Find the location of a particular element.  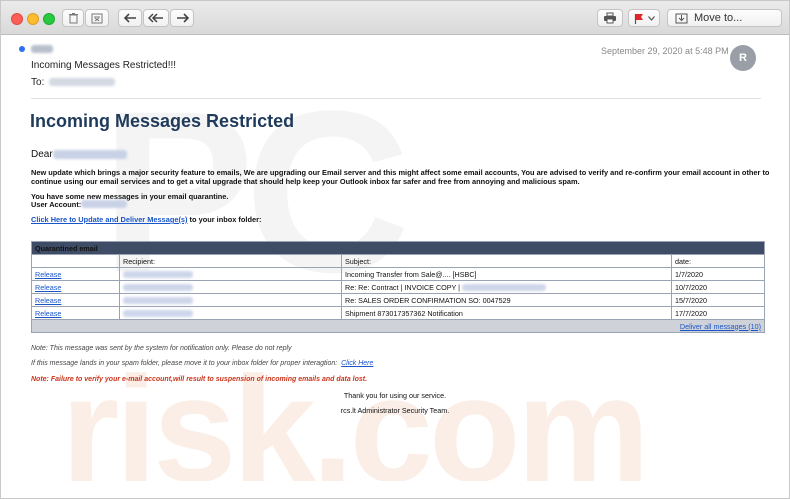

subject-cell: Re: Re: Contract | INVOICE COPY | is located at coordinates (506, 287).